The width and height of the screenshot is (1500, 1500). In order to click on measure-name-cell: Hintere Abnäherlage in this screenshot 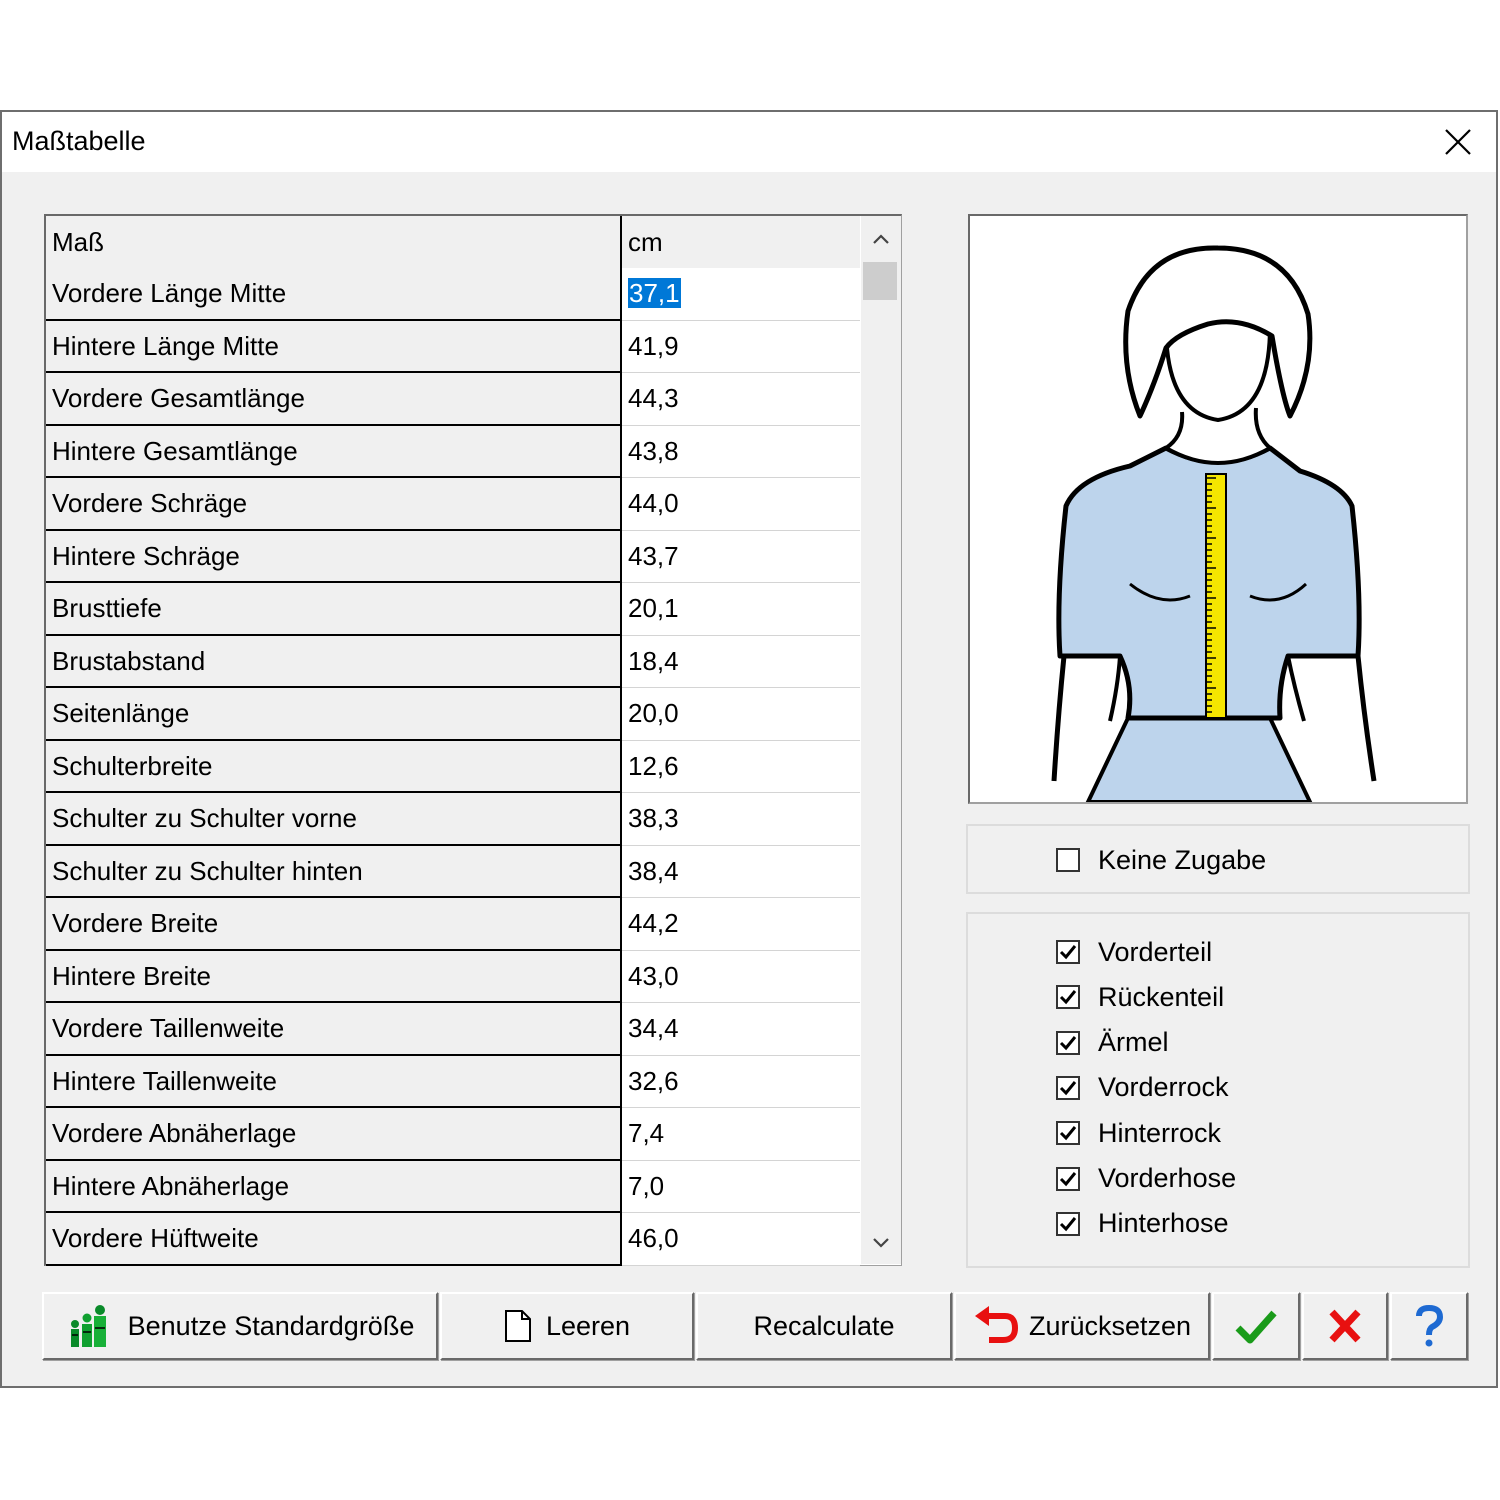, I will do `click(334, 1186)`.